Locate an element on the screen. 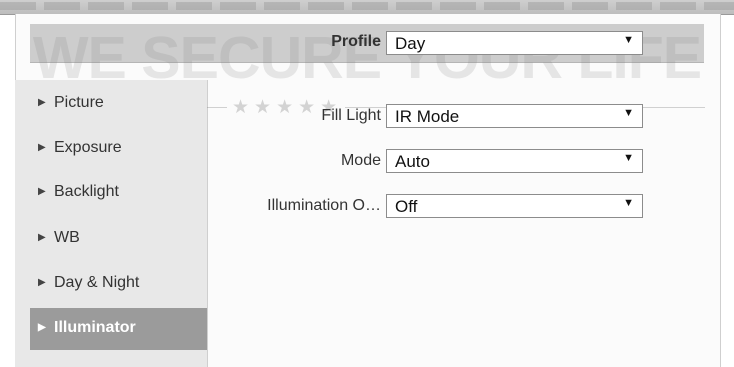 This screenshot has height=367, width=734. illumination-value: Off is located at coordinates (406, 206).